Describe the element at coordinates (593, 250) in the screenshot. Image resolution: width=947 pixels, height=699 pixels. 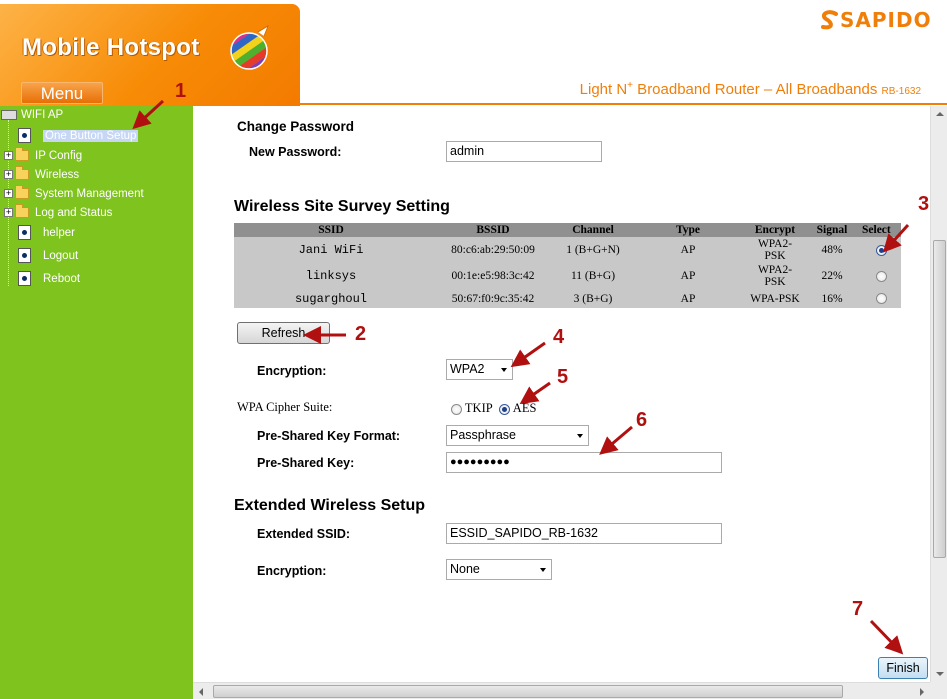
I see `cell-channel: 1 (B+G+N)` at that location.